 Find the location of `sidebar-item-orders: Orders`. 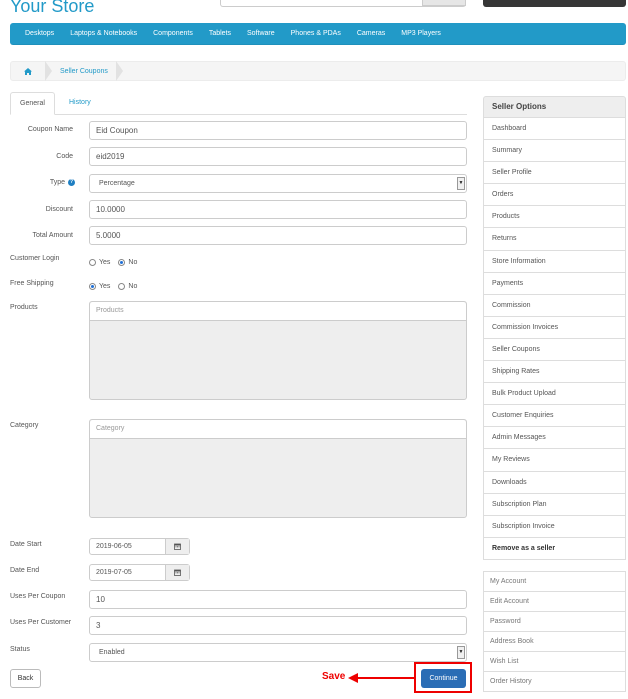

sidebar-item-orders: Orders is located at coordinates (554, 195).